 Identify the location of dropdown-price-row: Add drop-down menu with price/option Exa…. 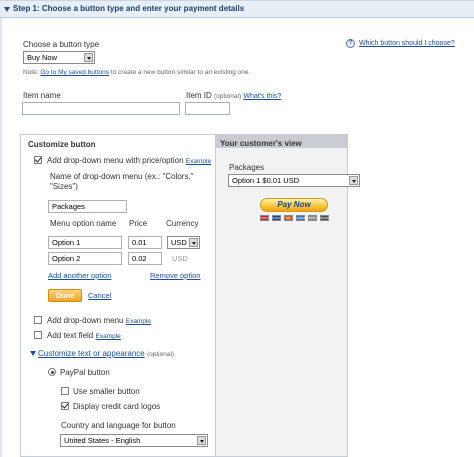
(129, 160).